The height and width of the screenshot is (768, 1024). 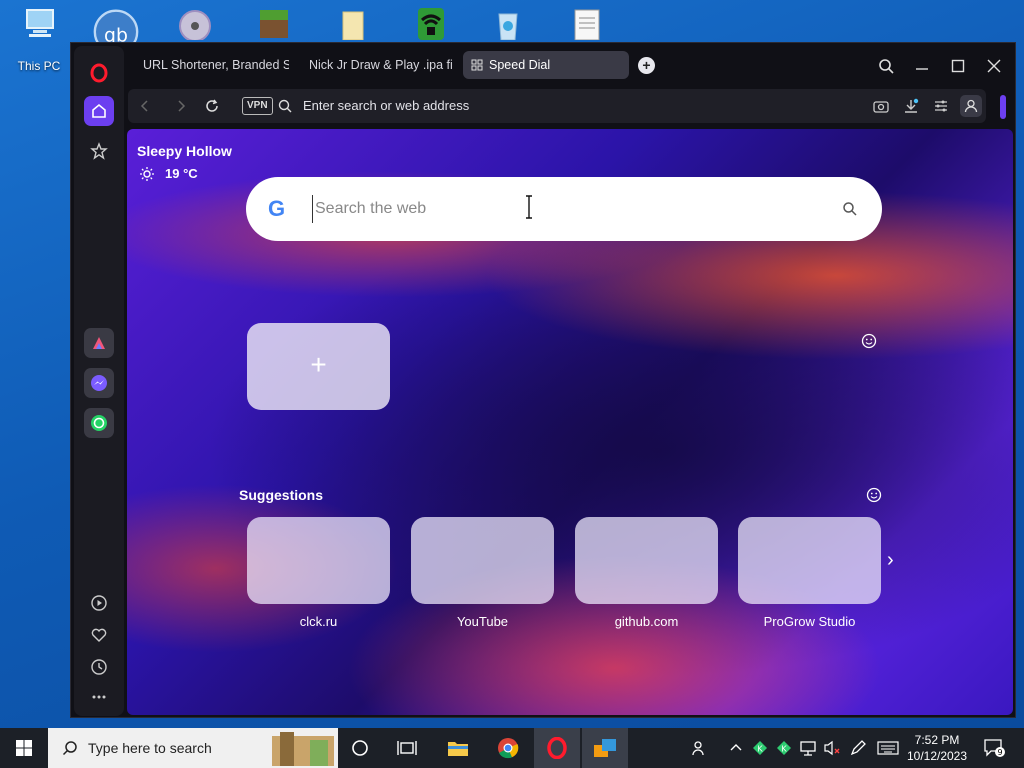 I want to click on back-button, so click(x=145, y=106).